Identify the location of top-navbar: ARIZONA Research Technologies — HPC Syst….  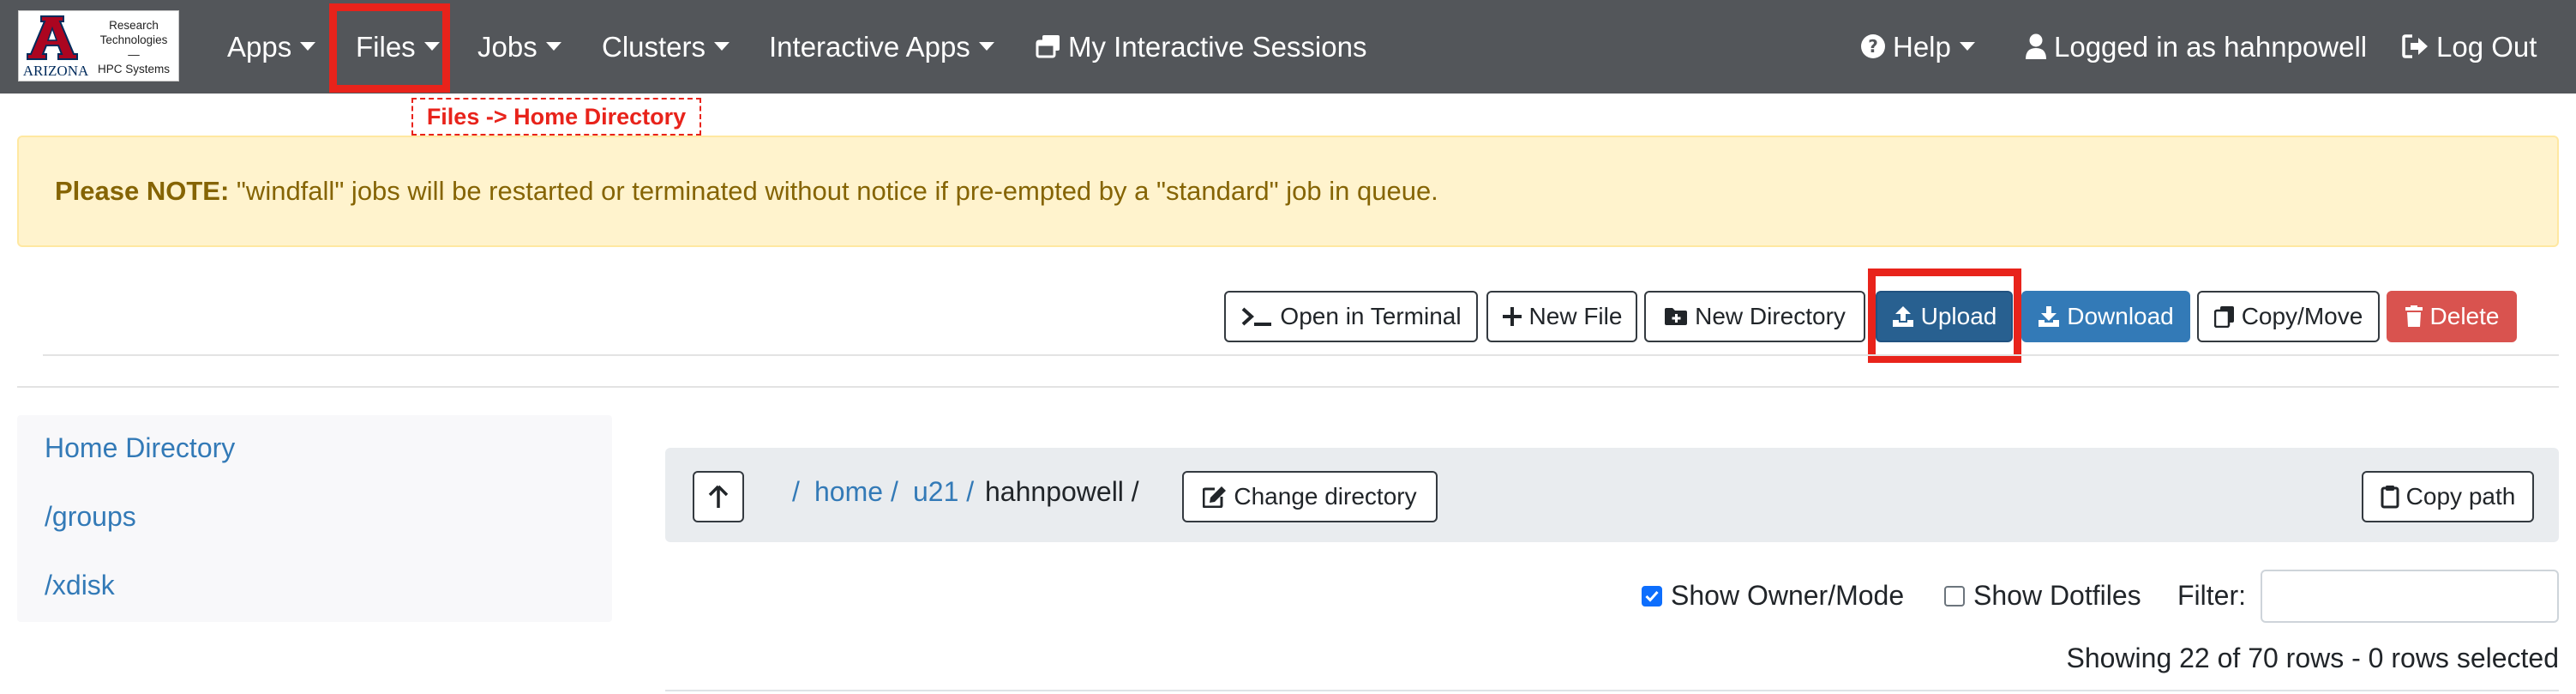
(1288, 47).